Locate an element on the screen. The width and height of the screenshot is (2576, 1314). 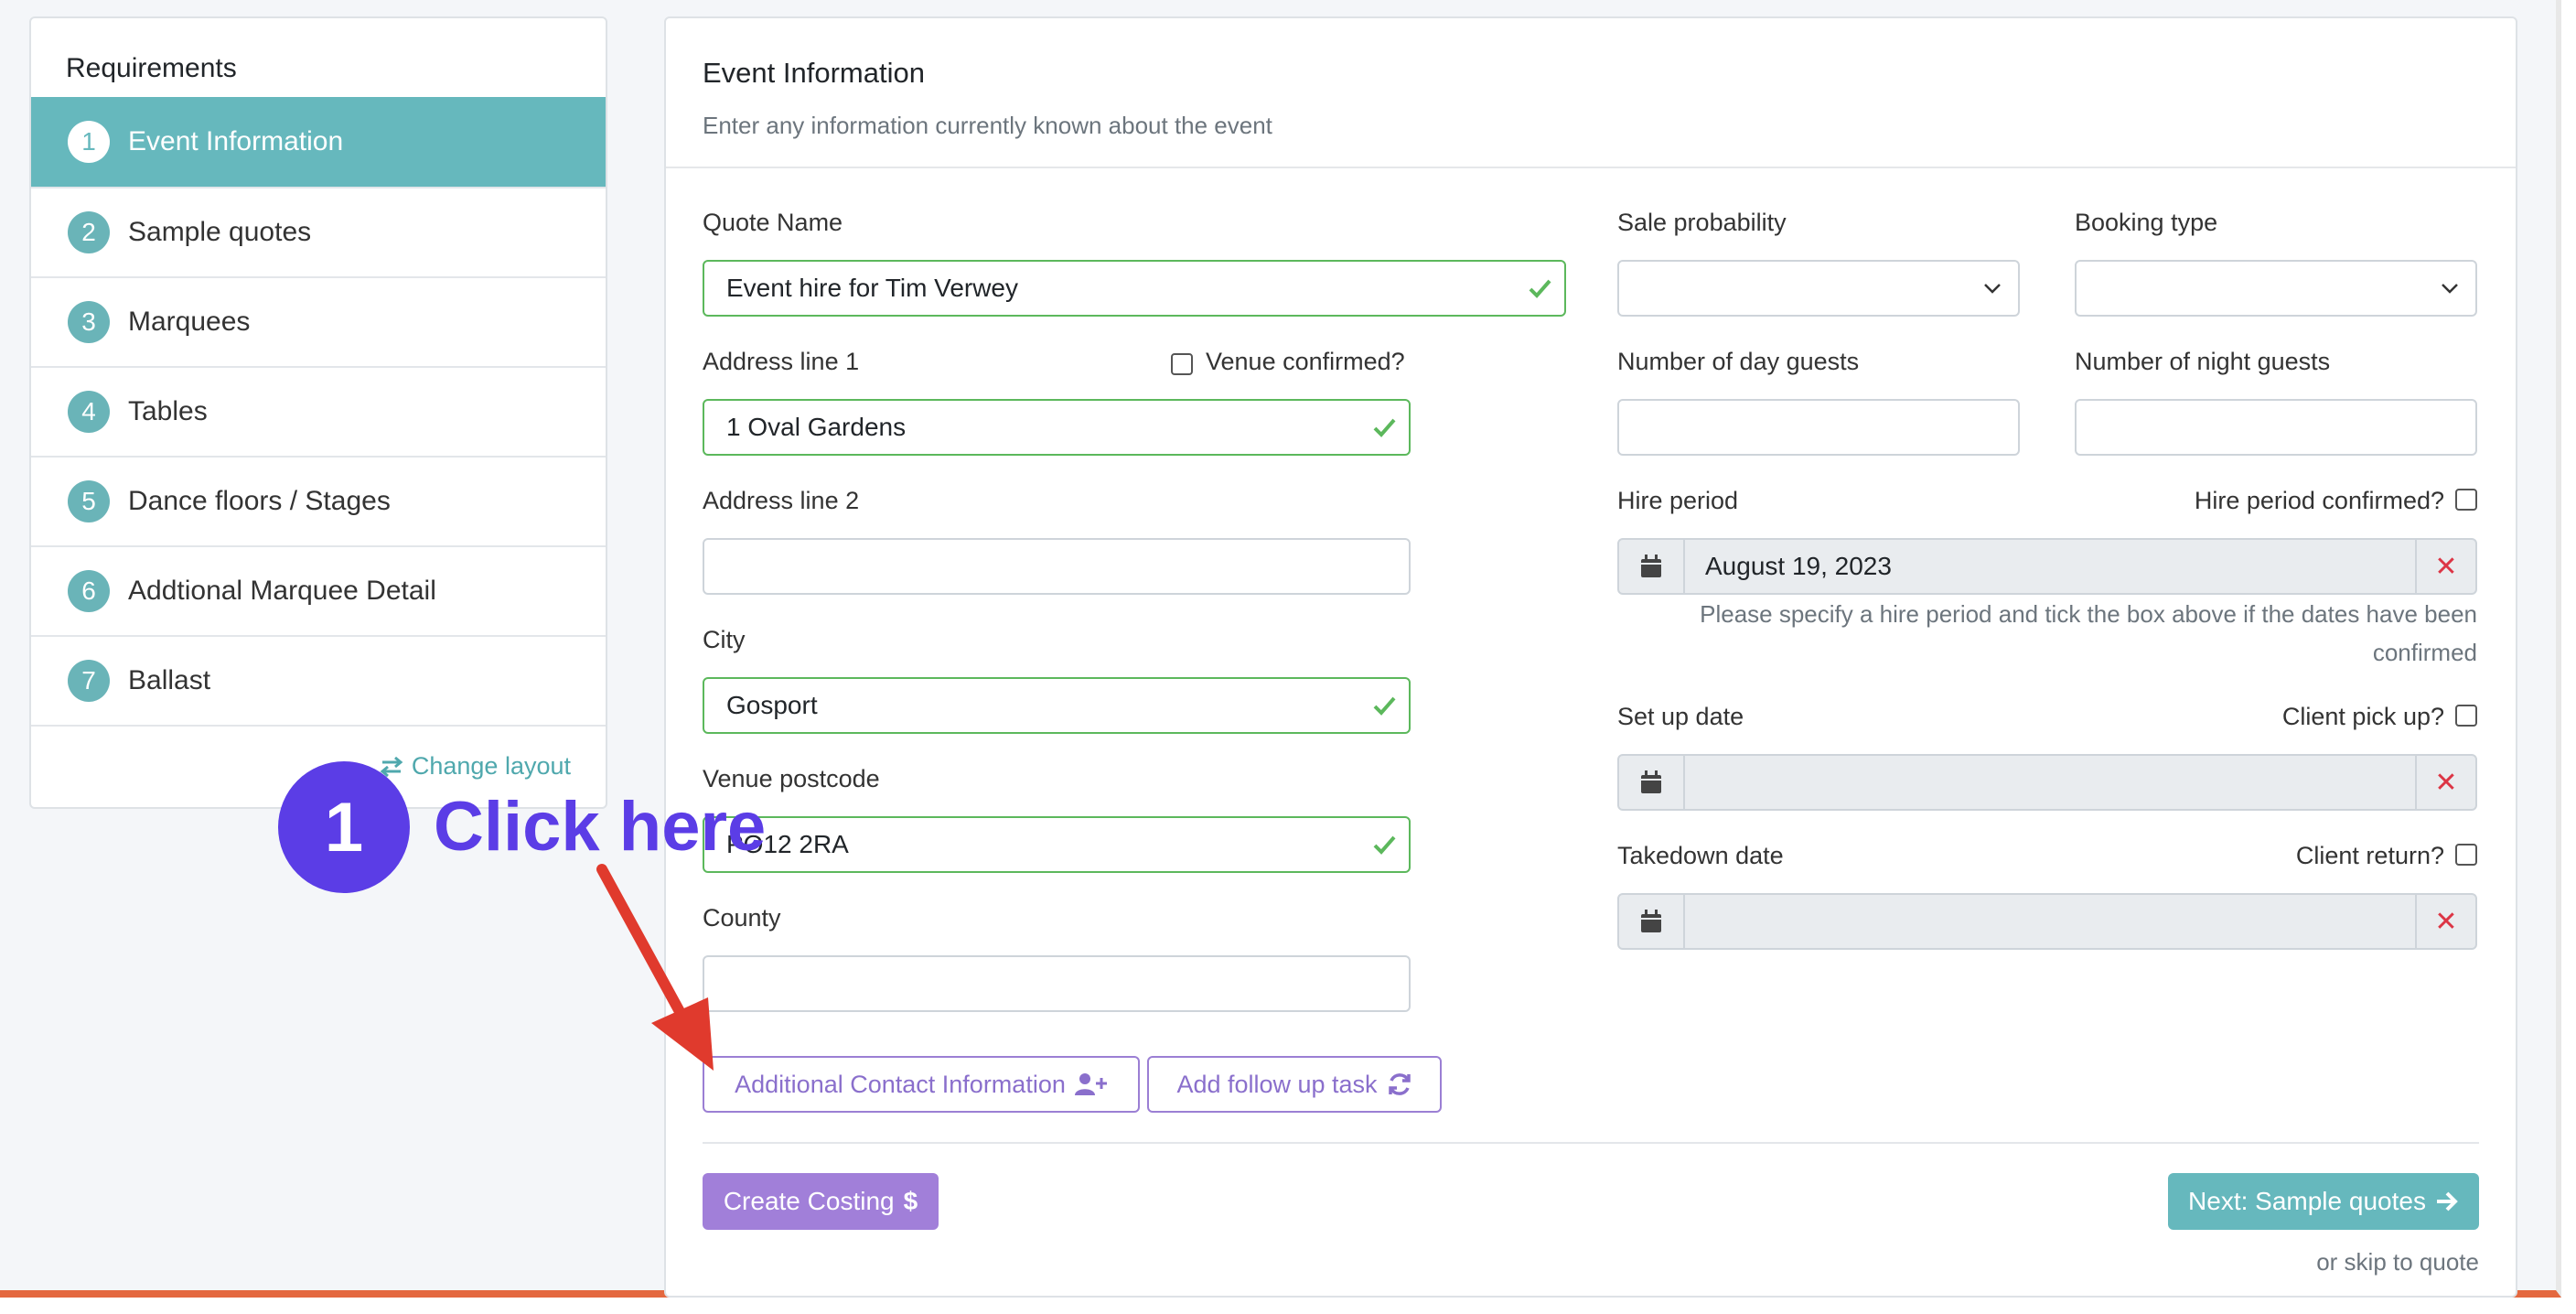
additional-contact-label: Additional Contact Information is located at coordinates (901, 1084).